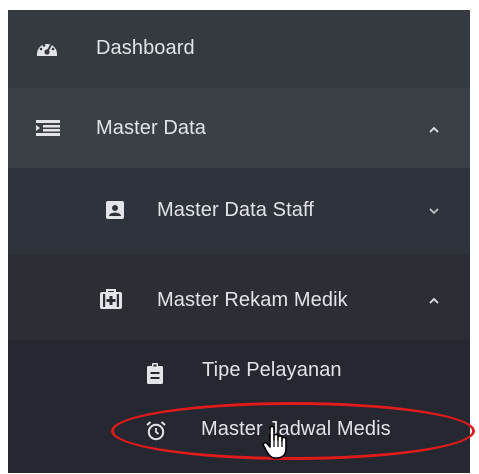 This screenshot has height=474, width=479. Describe the element at coordinates (272, 370) in the screenshot. I see `sidebar-item-label: Tipe Pelayanan` at that location.